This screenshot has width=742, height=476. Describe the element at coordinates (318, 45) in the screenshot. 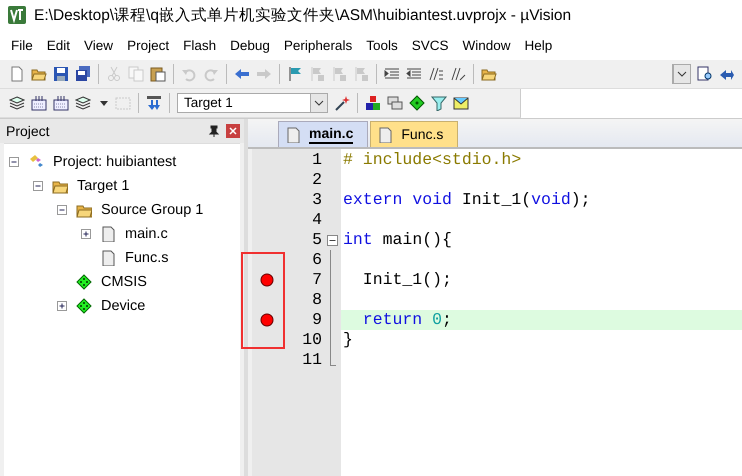

I see `menu-item: Peripherals` at that location.